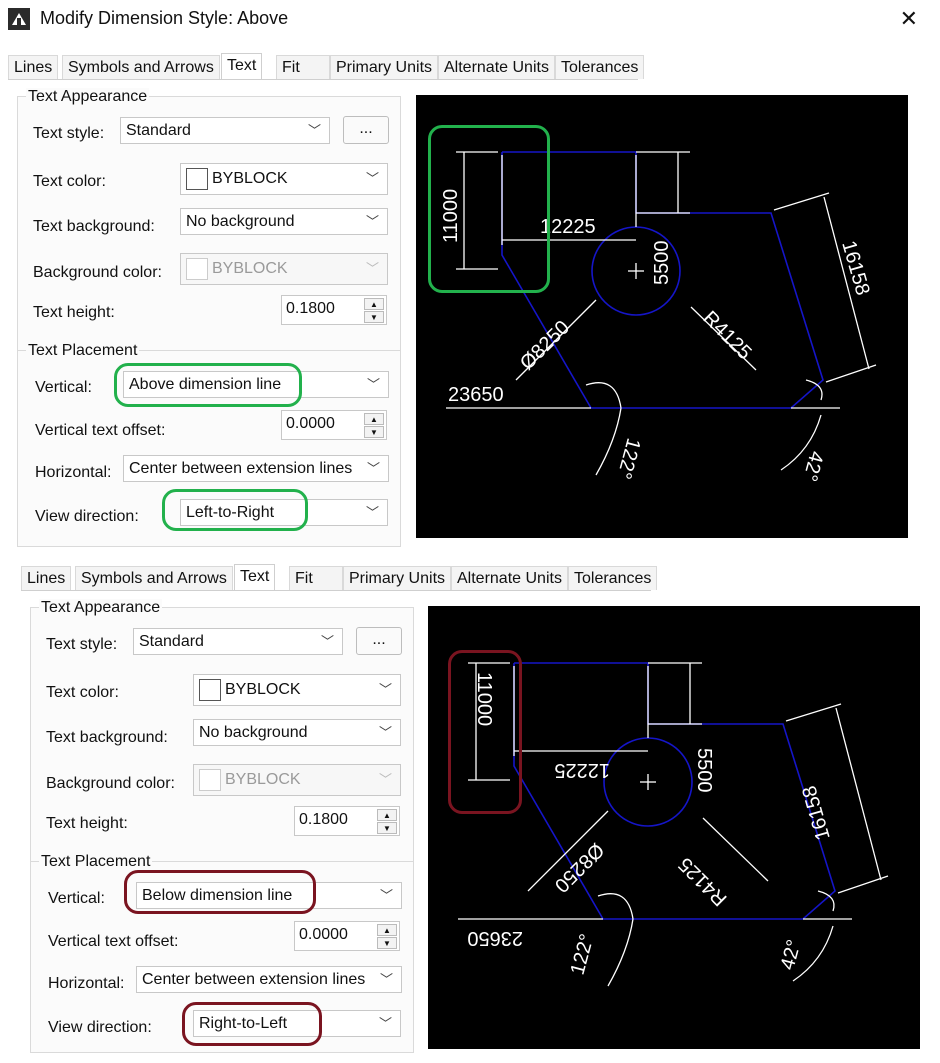  I want to click on text-color-label: Text color:, so click(82, 692).